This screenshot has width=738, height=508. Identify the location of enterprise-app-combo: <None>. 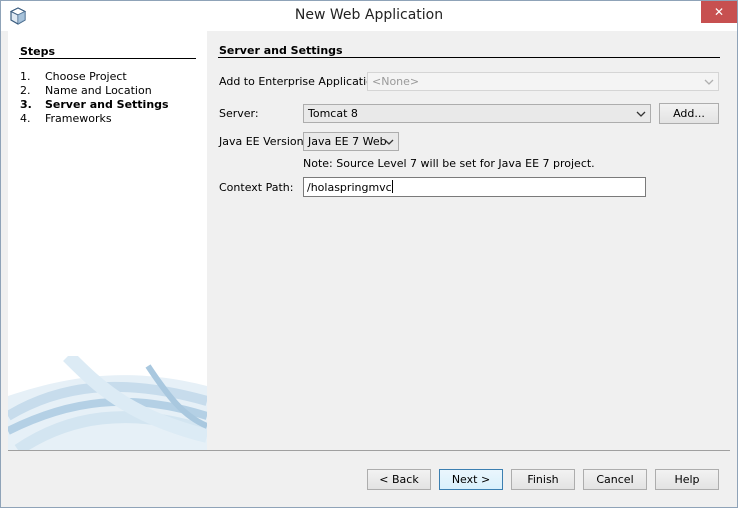
(543, 81).